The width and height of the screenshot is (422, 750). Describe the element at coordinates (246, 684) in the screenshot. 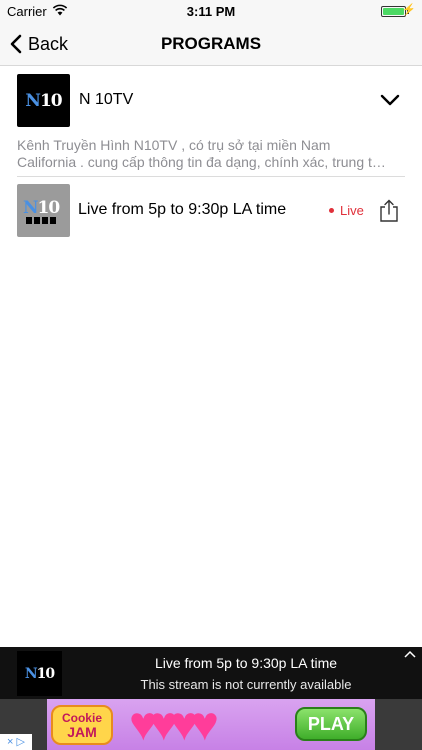

I see `player-status: This stream is not currently available` at that location.